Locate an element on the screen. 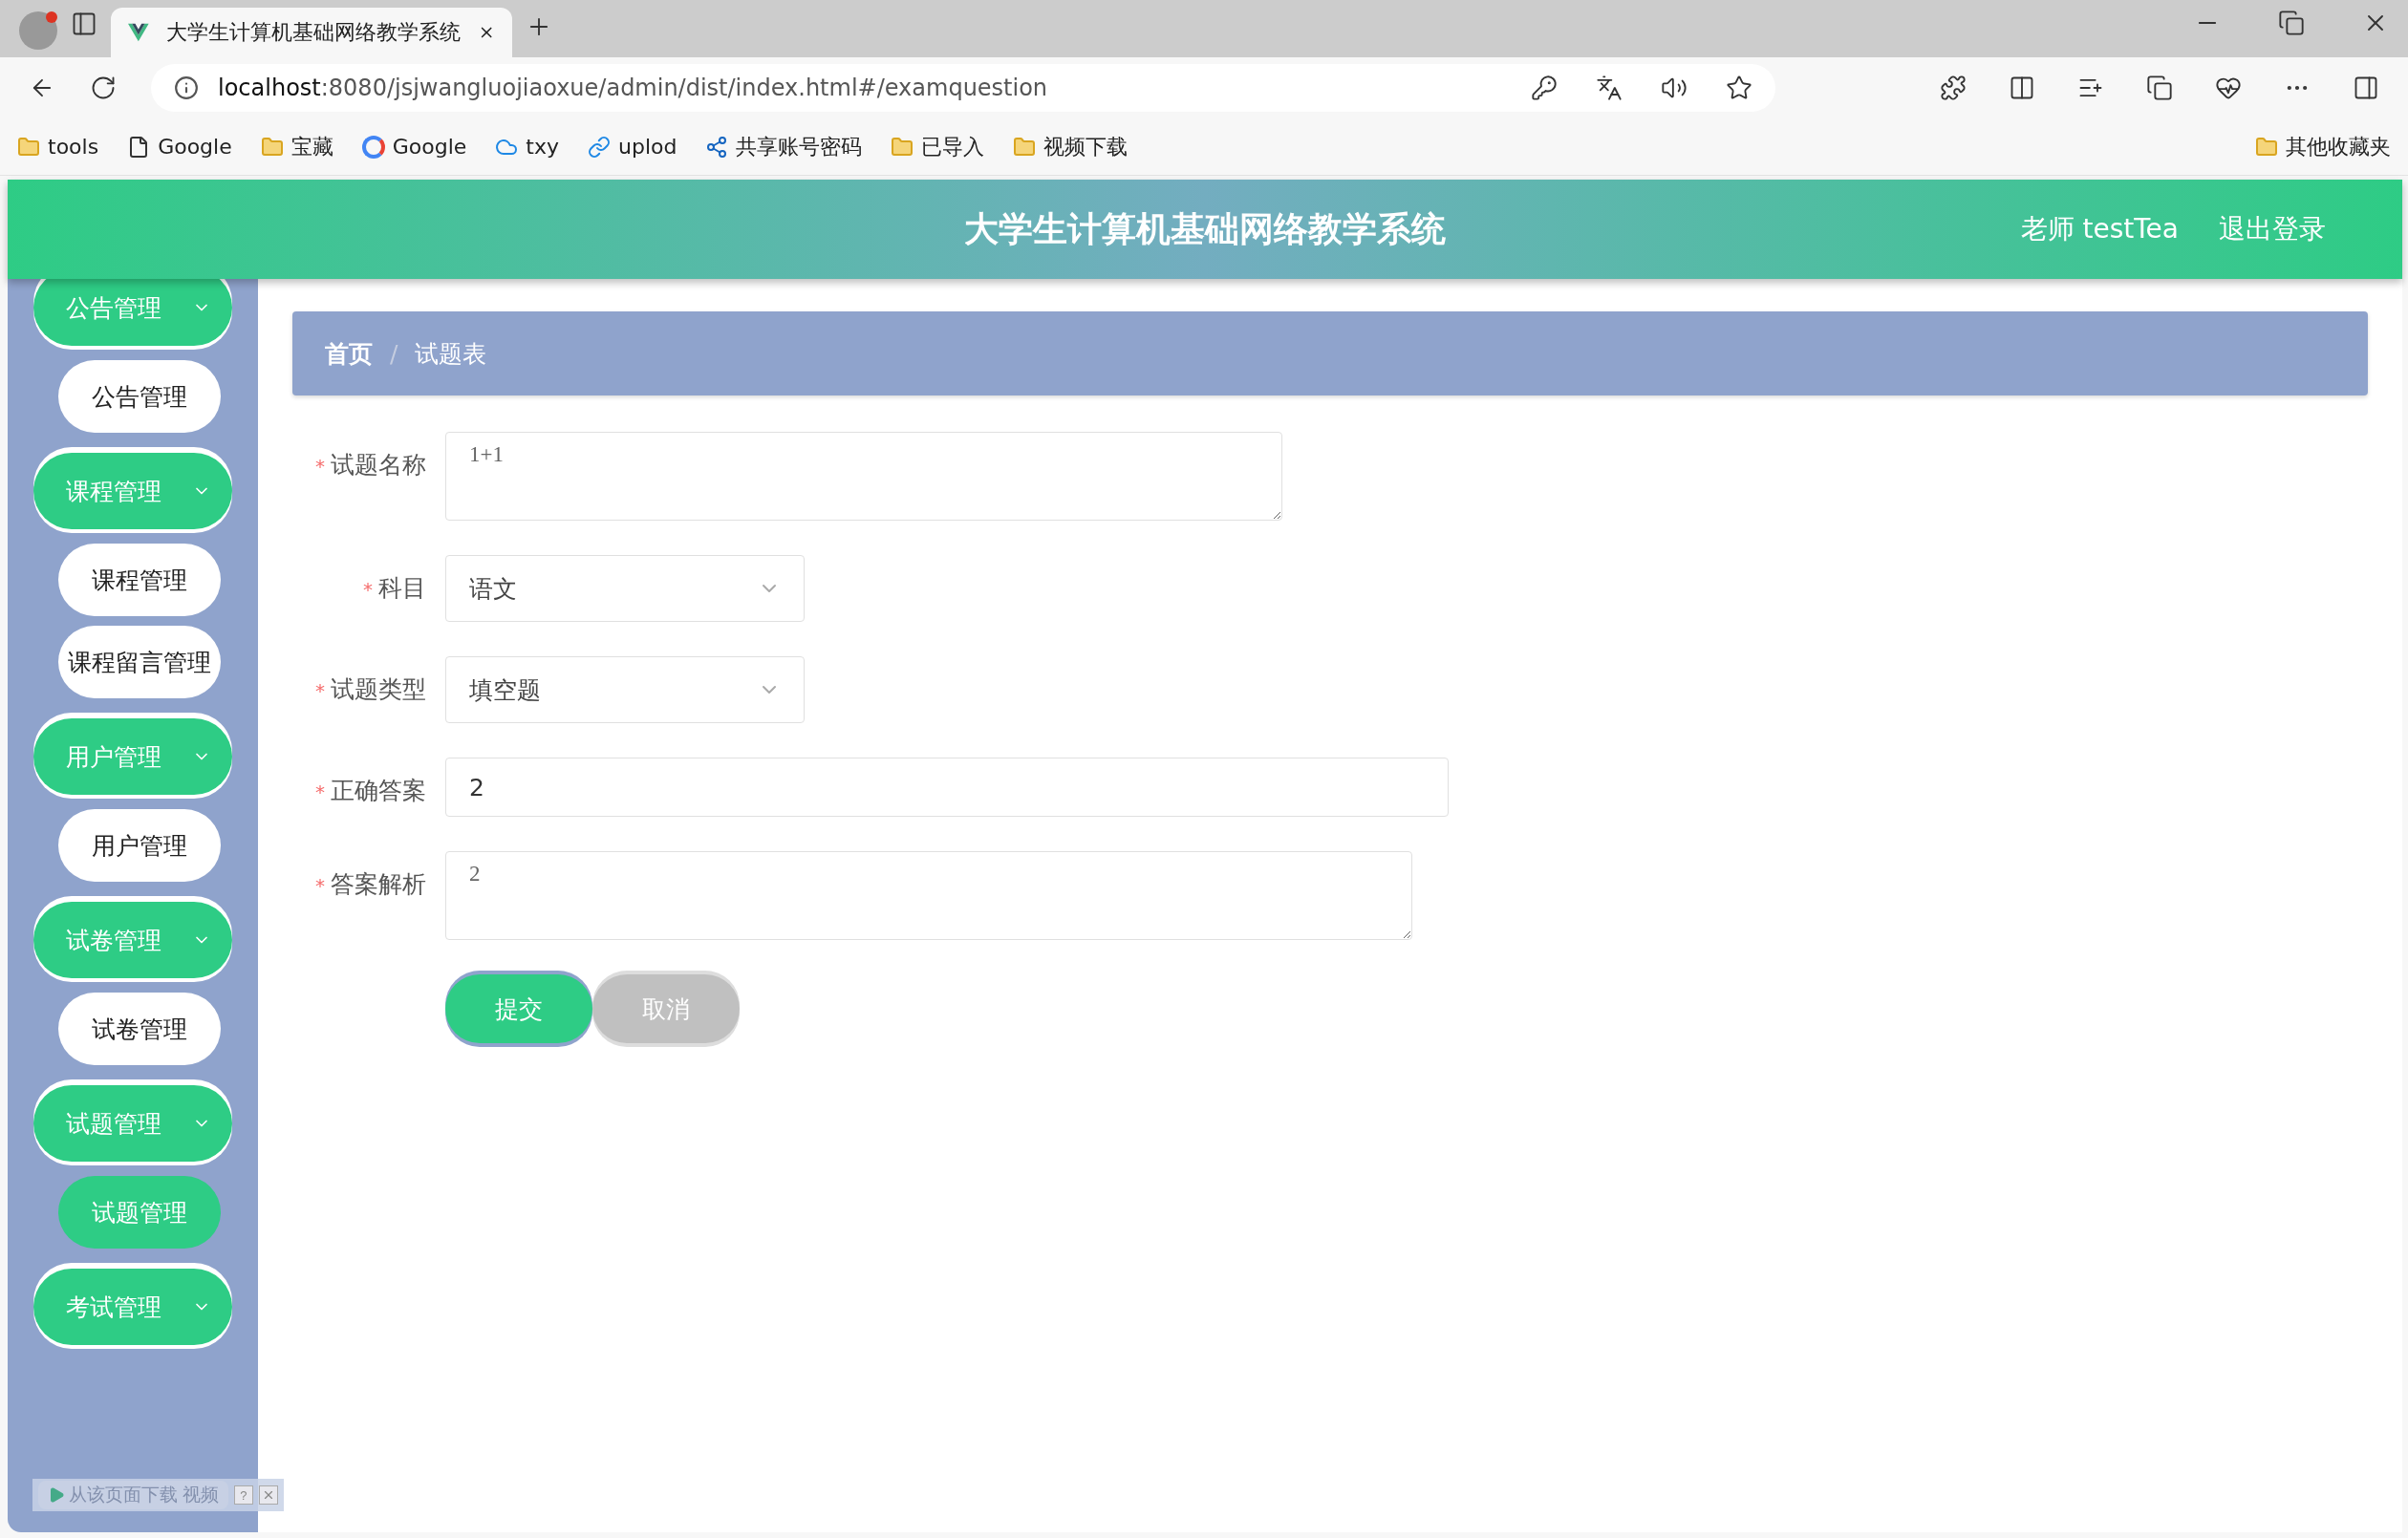  select-field: 填空题 is located at coordinates (625, 689).